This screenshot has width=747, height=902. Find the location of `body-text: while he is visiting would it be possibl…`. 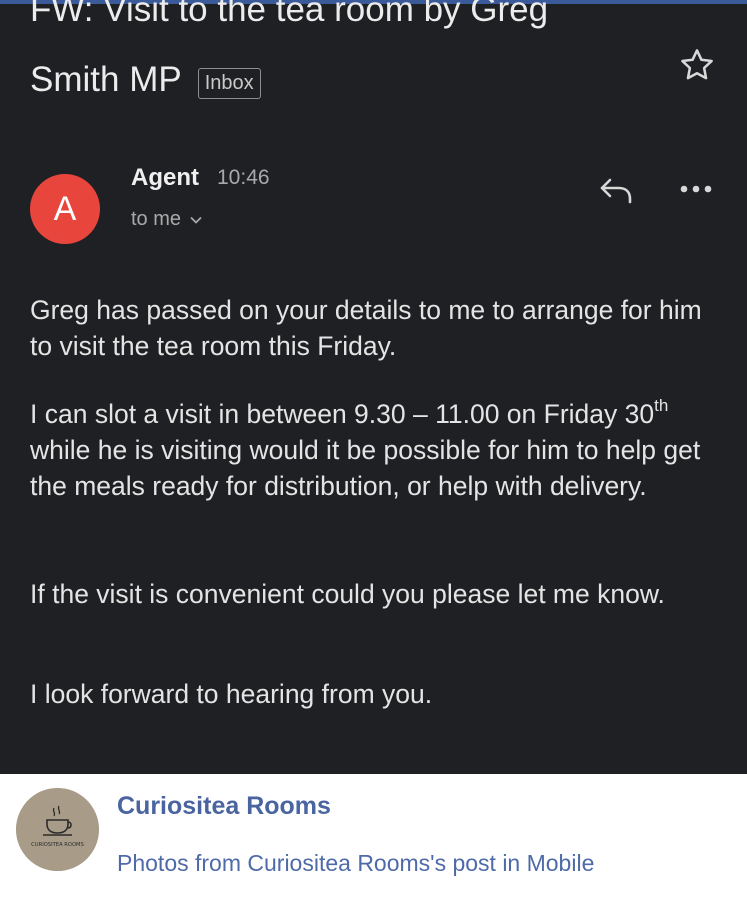

body-text: while he is visiting would it be possibl… is located at coordinates (365, 468).